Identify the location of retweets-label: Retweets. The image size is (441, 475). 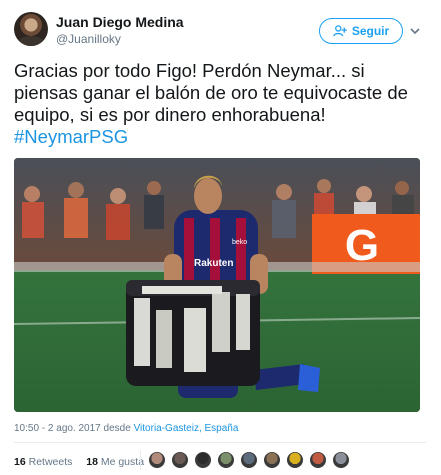
(51, 462).